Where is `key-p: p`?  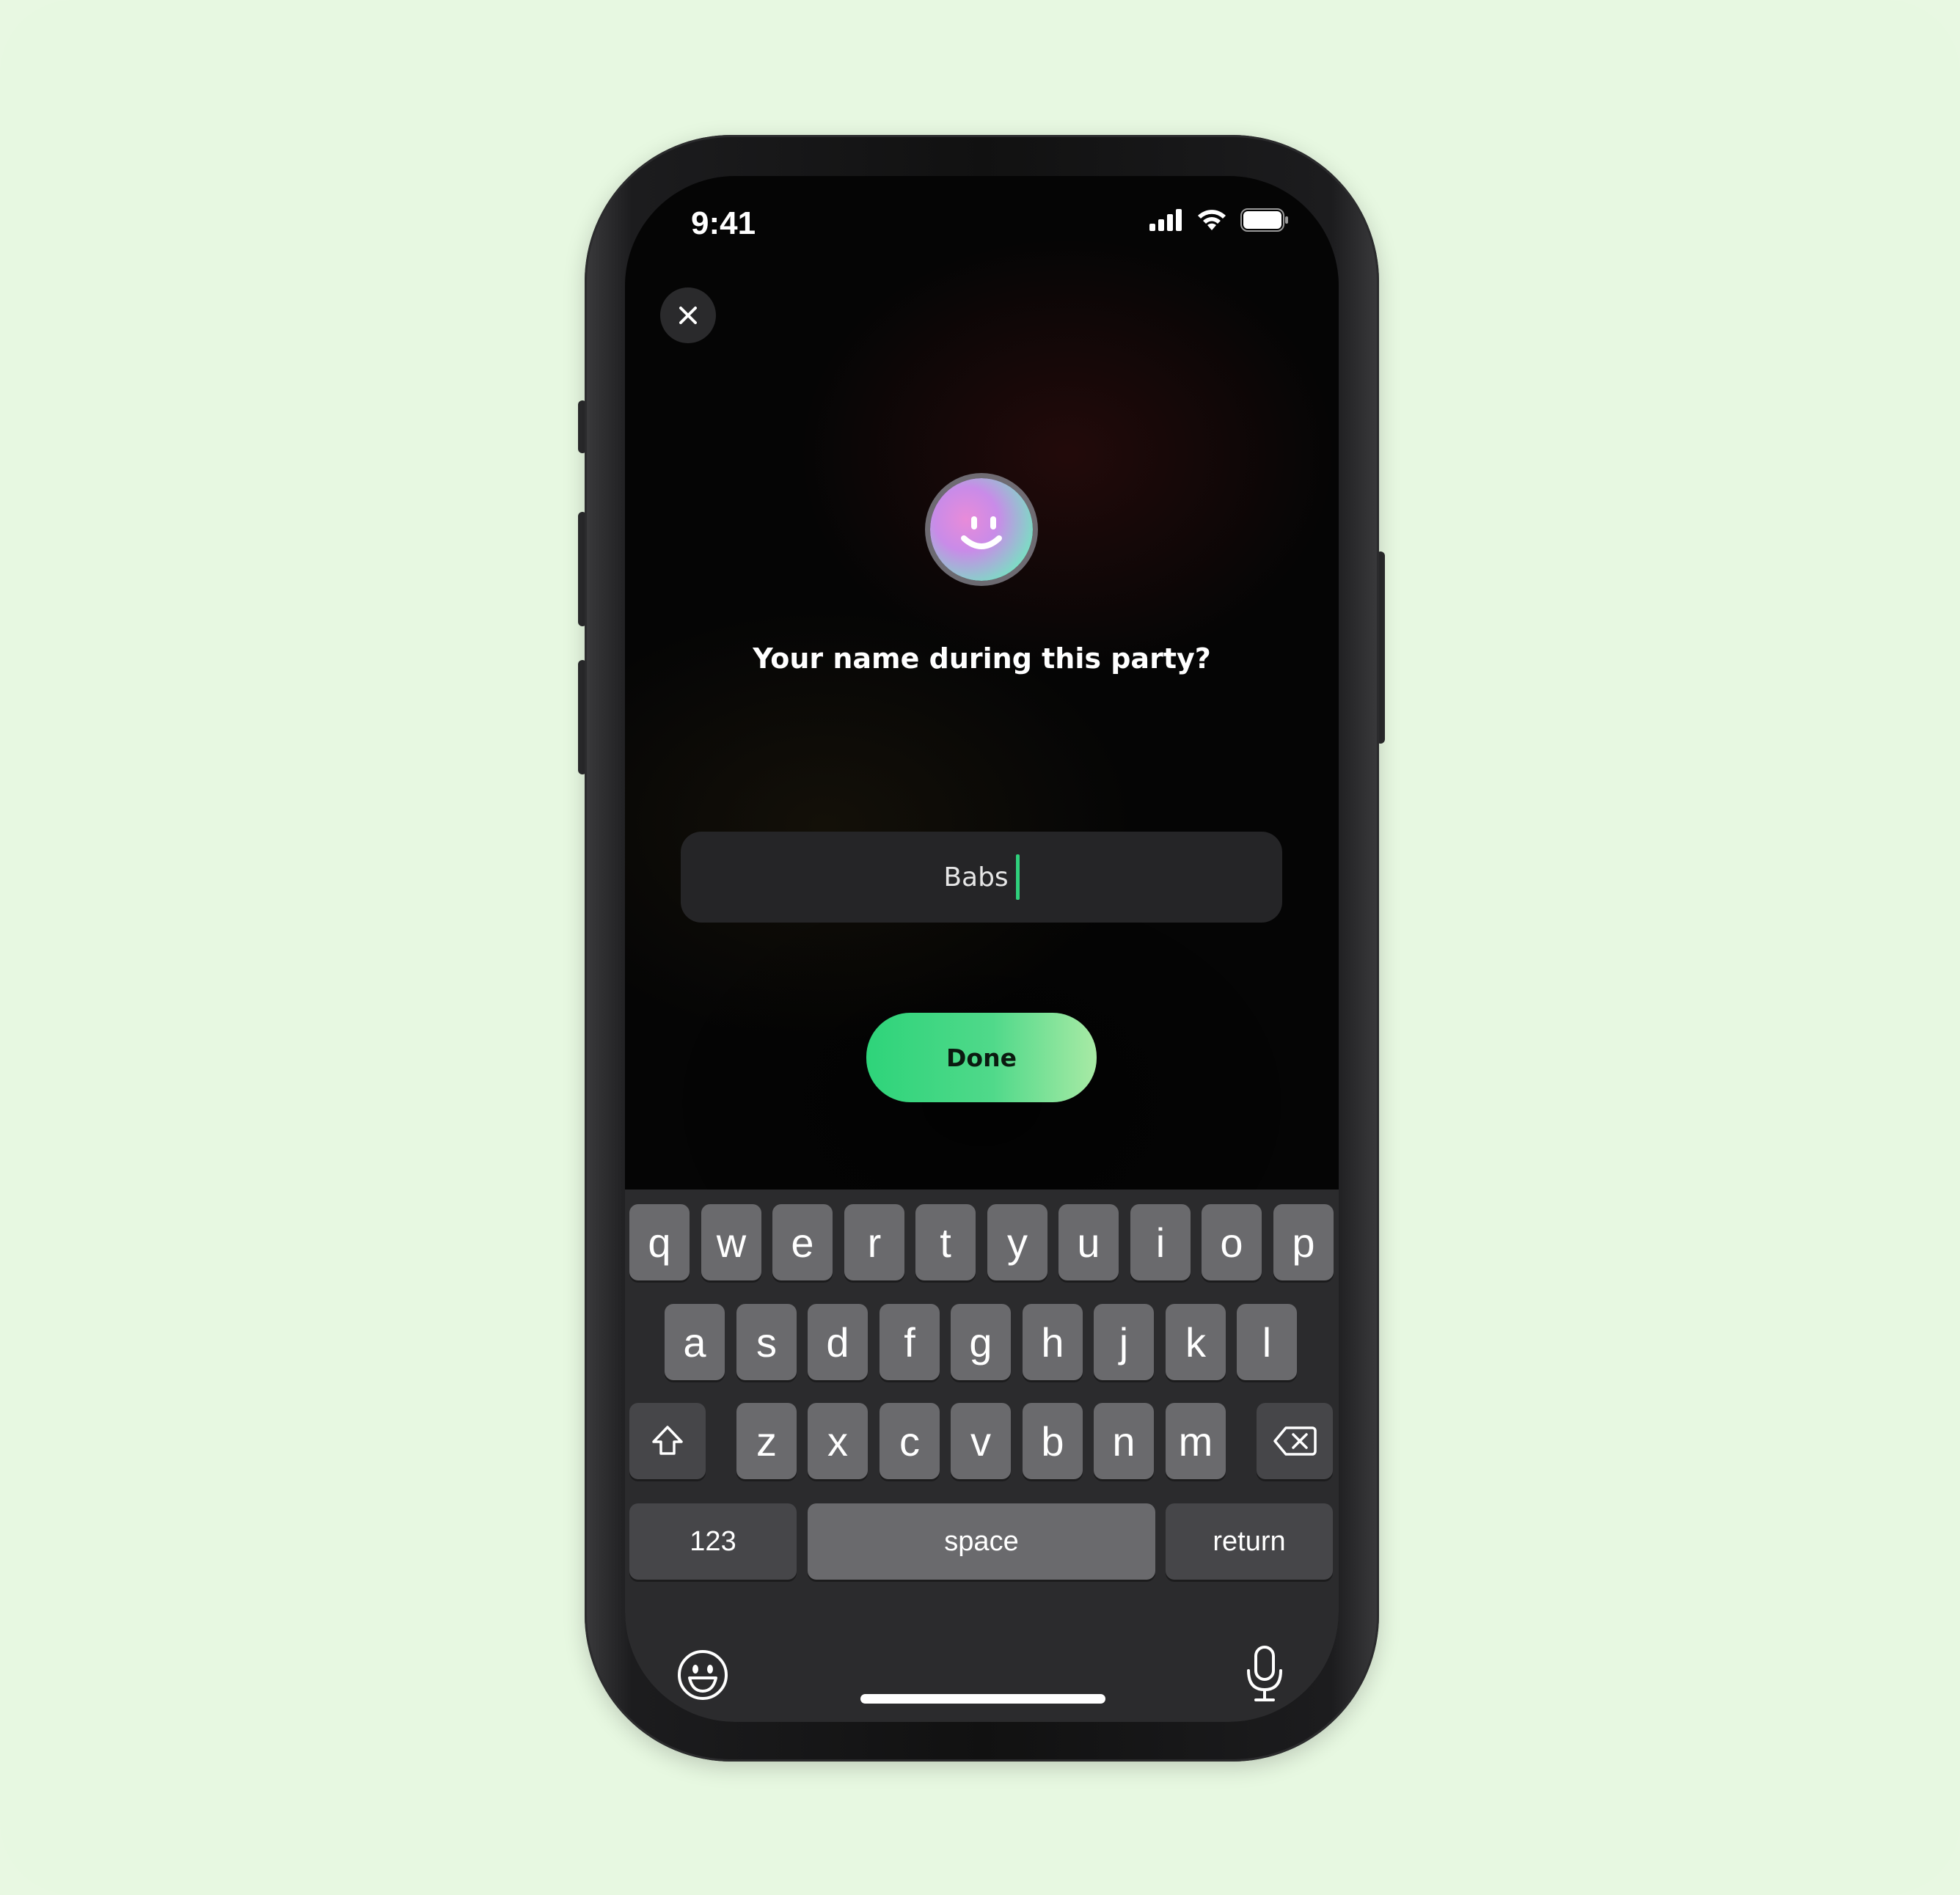 key-p: p is located at coordinates (1303, 1242).